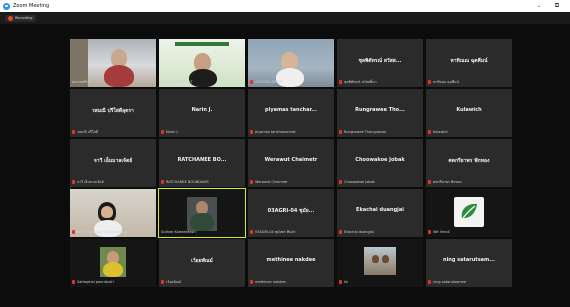 This screenshot has width=570, height=307. I want to click on participant-tile: ning satarutsam... ning satarutsamee, so click(469, 263).